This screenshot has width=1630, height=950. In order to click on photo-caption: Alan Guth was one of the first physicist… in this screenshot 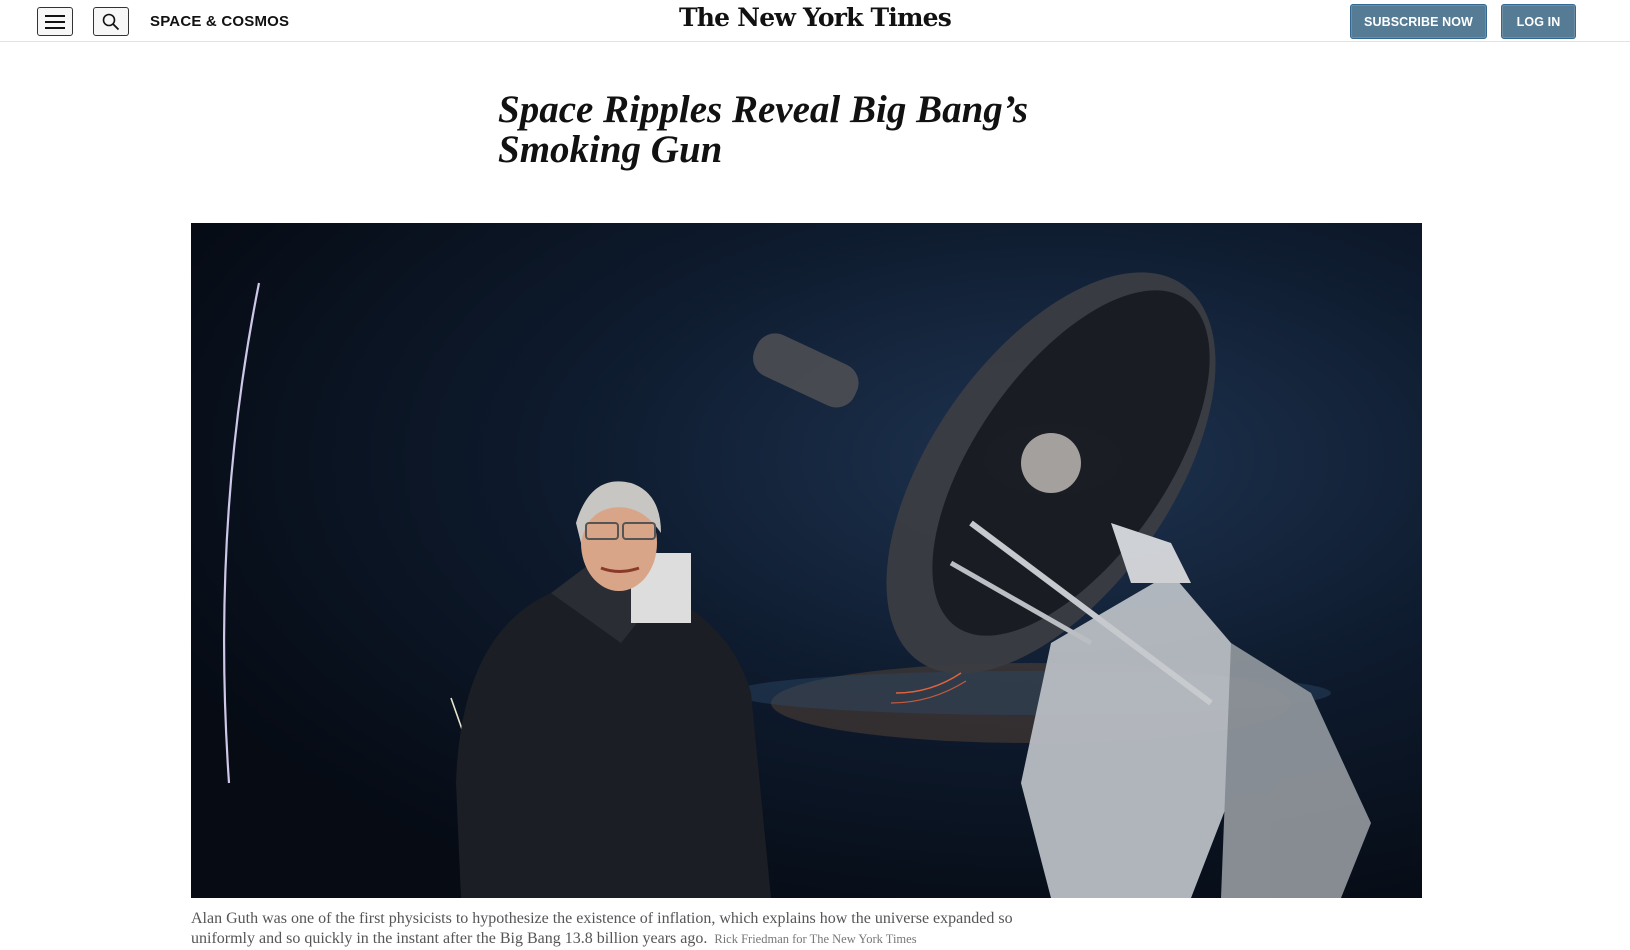, I will do `click(616, 929)`.